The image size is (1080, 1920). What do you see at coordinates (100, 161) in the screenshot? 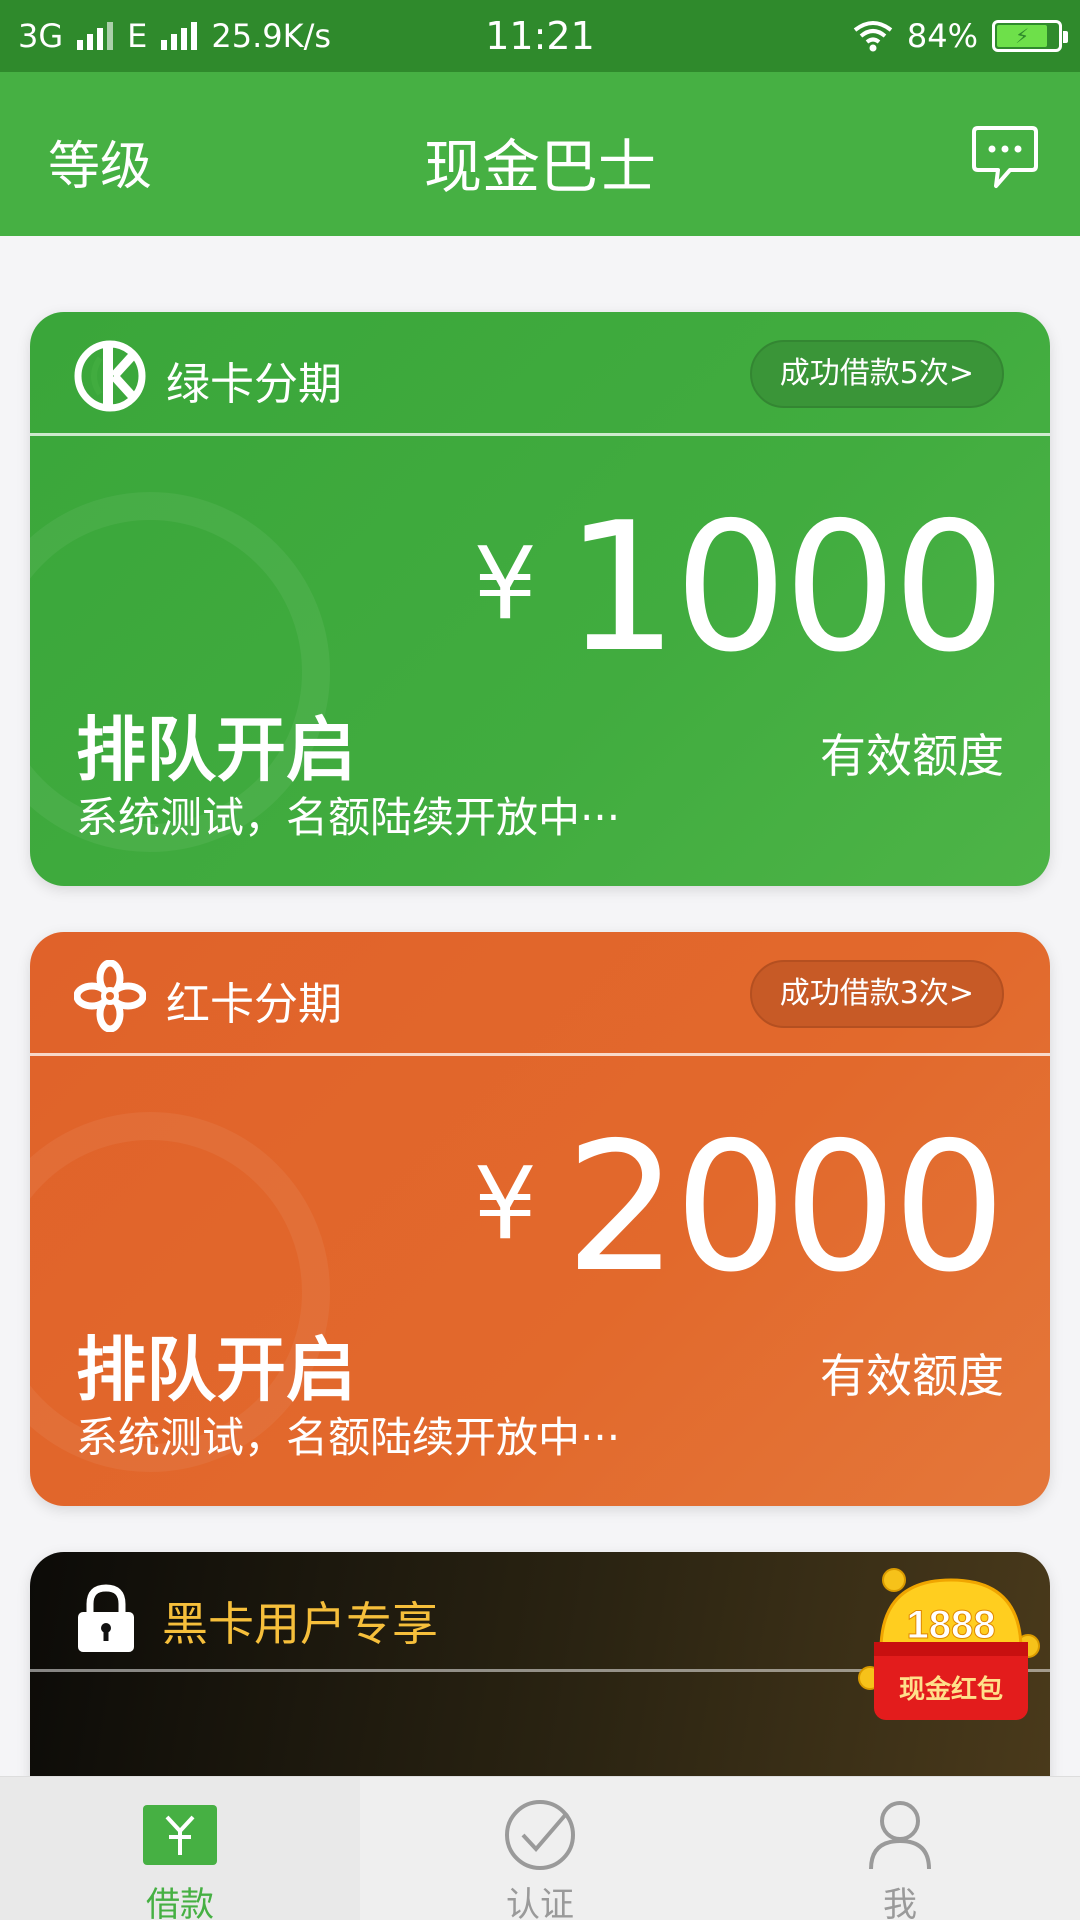
I see `level-button: 等级` at bounding box center [100, 161].